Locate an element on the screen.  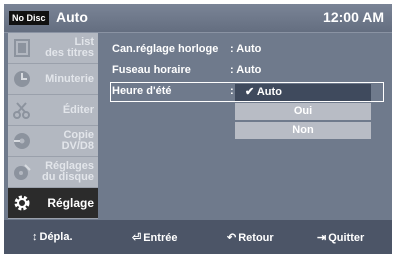
sidebar-item-label: Réglage is located at coordinates (70, 202).